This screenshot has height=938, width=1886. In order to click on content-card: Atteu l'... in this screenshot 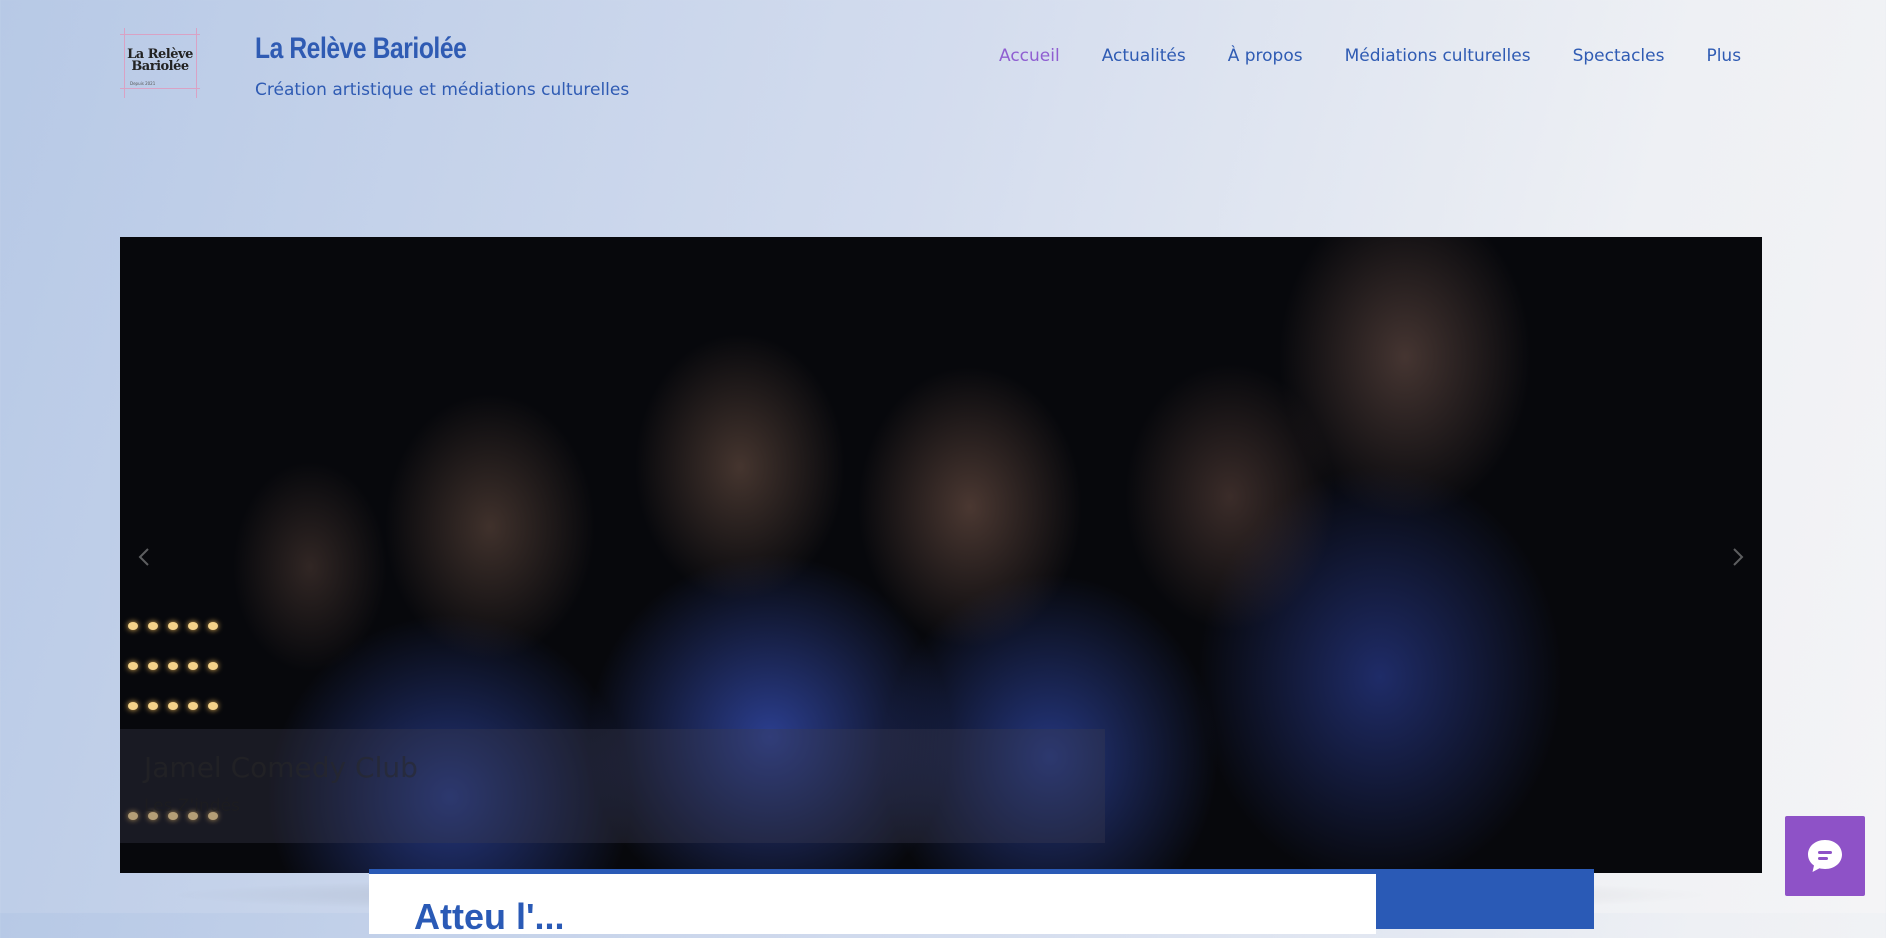, I will do `click(872, 903)`.